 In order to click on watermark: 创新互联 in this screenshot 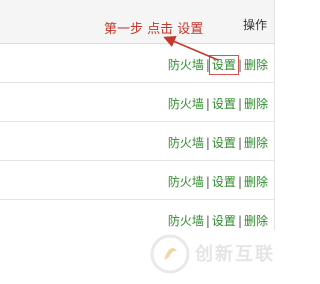, I will do `click(219, 254)`.